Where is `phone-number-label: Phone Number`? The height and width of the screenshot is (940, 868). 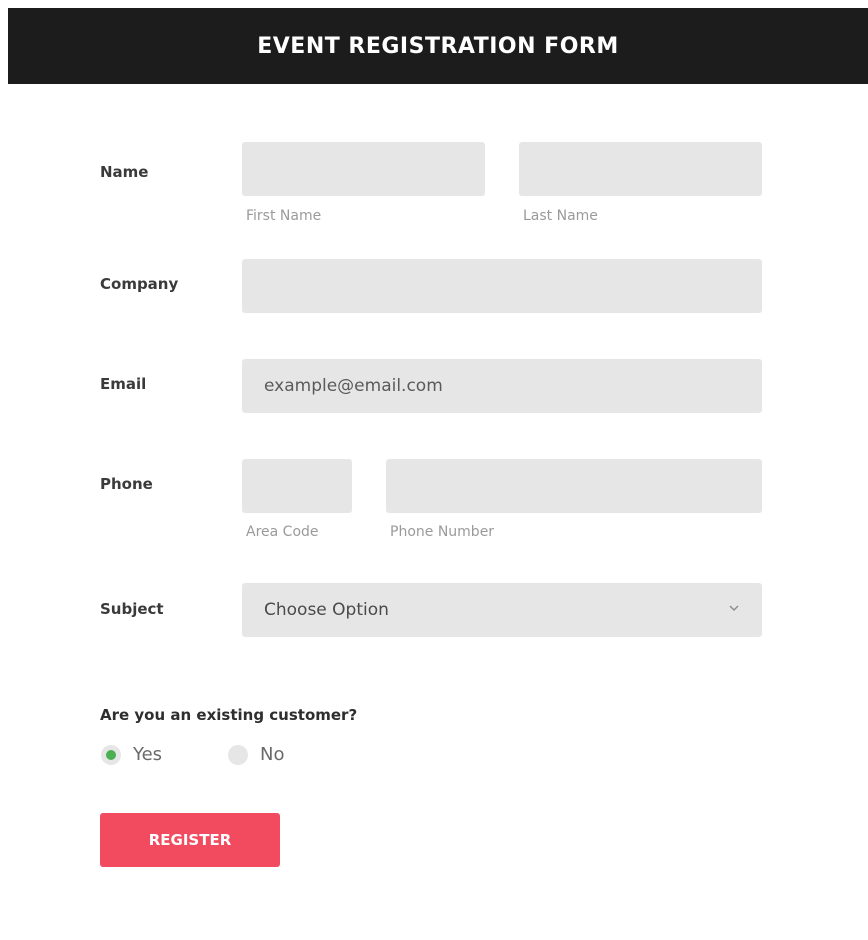 phone-number-label: Phone Number is located at coordinates (442, 532).